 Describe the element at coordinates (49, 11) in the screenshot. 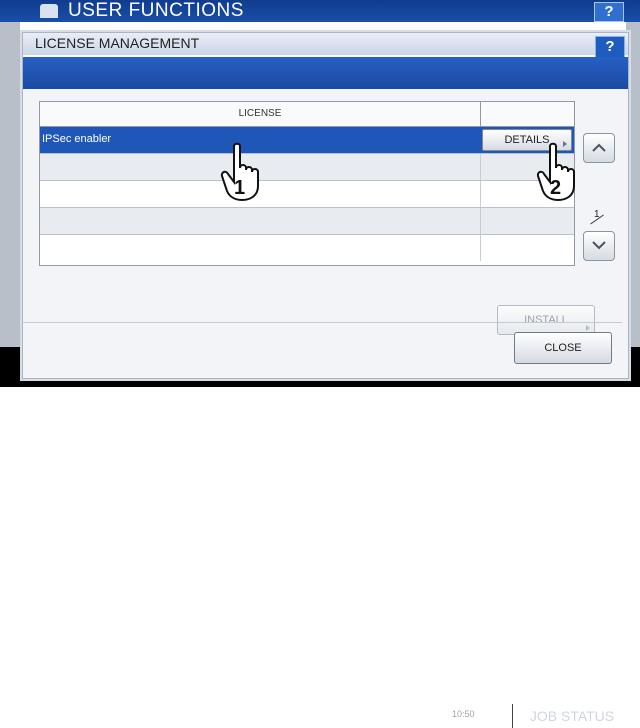

I see `printer-logo-icon` at that location.